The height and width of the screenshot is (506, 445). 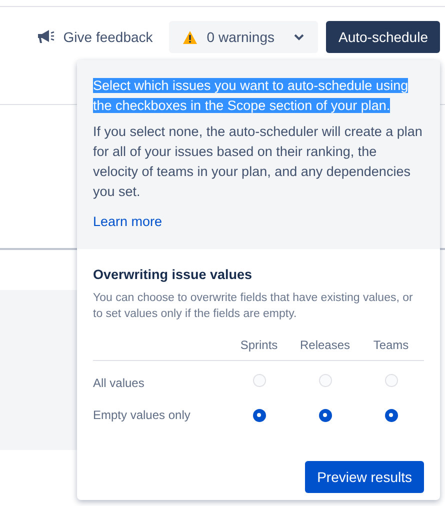 I want to click on section-help-text: You can choose to overwrite fields that have existing values, or to set values only if the fields are empty., so click(x=253, y=306).